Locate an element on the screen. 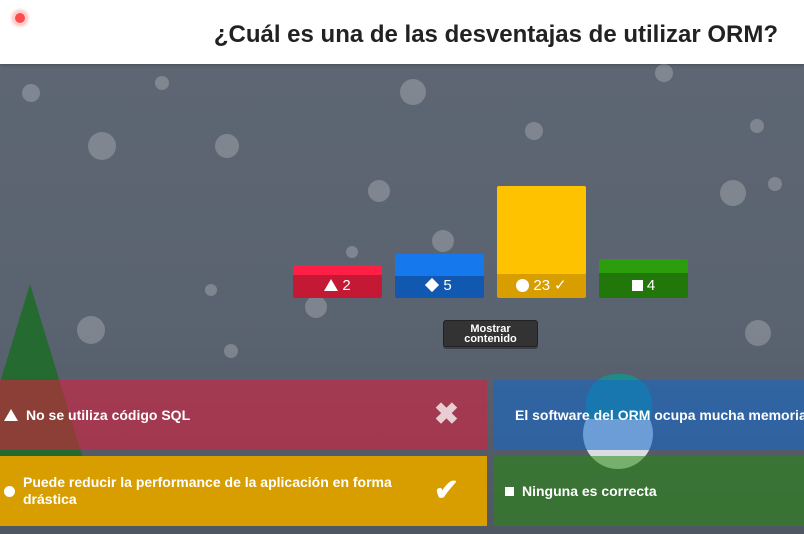 This screenshot has height=534, width=804. answer-square: Ninguna es correcta is located at coordinates (648, 491).